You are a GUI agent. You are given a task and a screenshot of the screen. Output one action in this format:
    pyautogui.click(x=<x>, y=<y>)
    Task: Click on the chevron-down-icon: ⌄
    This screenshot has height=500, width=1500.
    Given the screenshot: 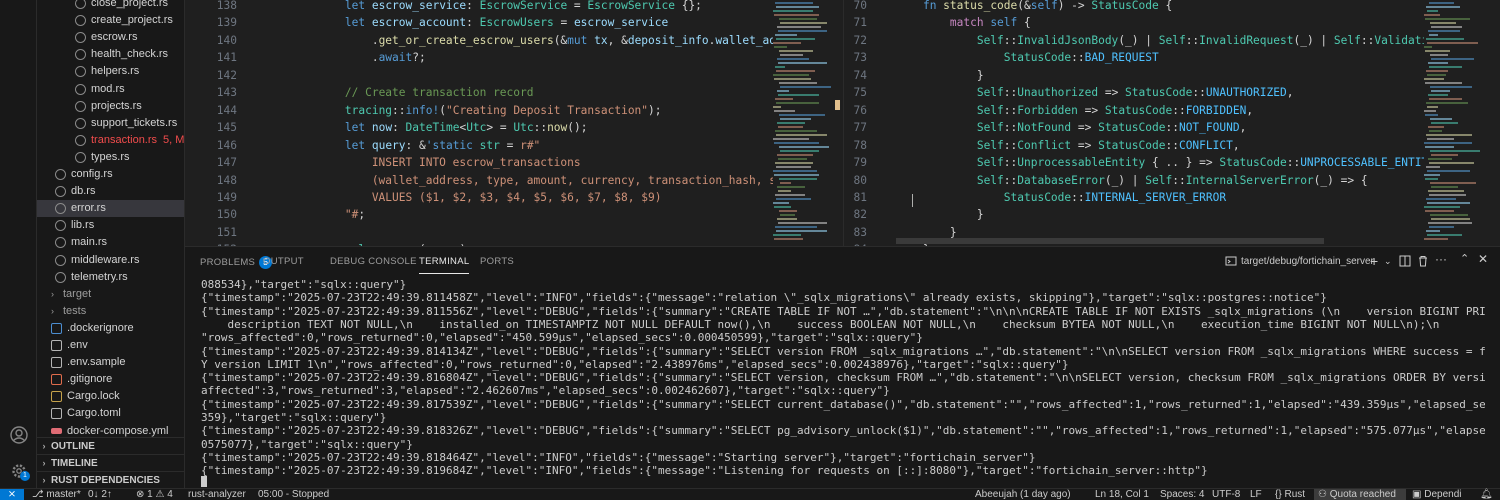 What is the action you would take?
    pyautogui.click(x=1388, y=261)
    